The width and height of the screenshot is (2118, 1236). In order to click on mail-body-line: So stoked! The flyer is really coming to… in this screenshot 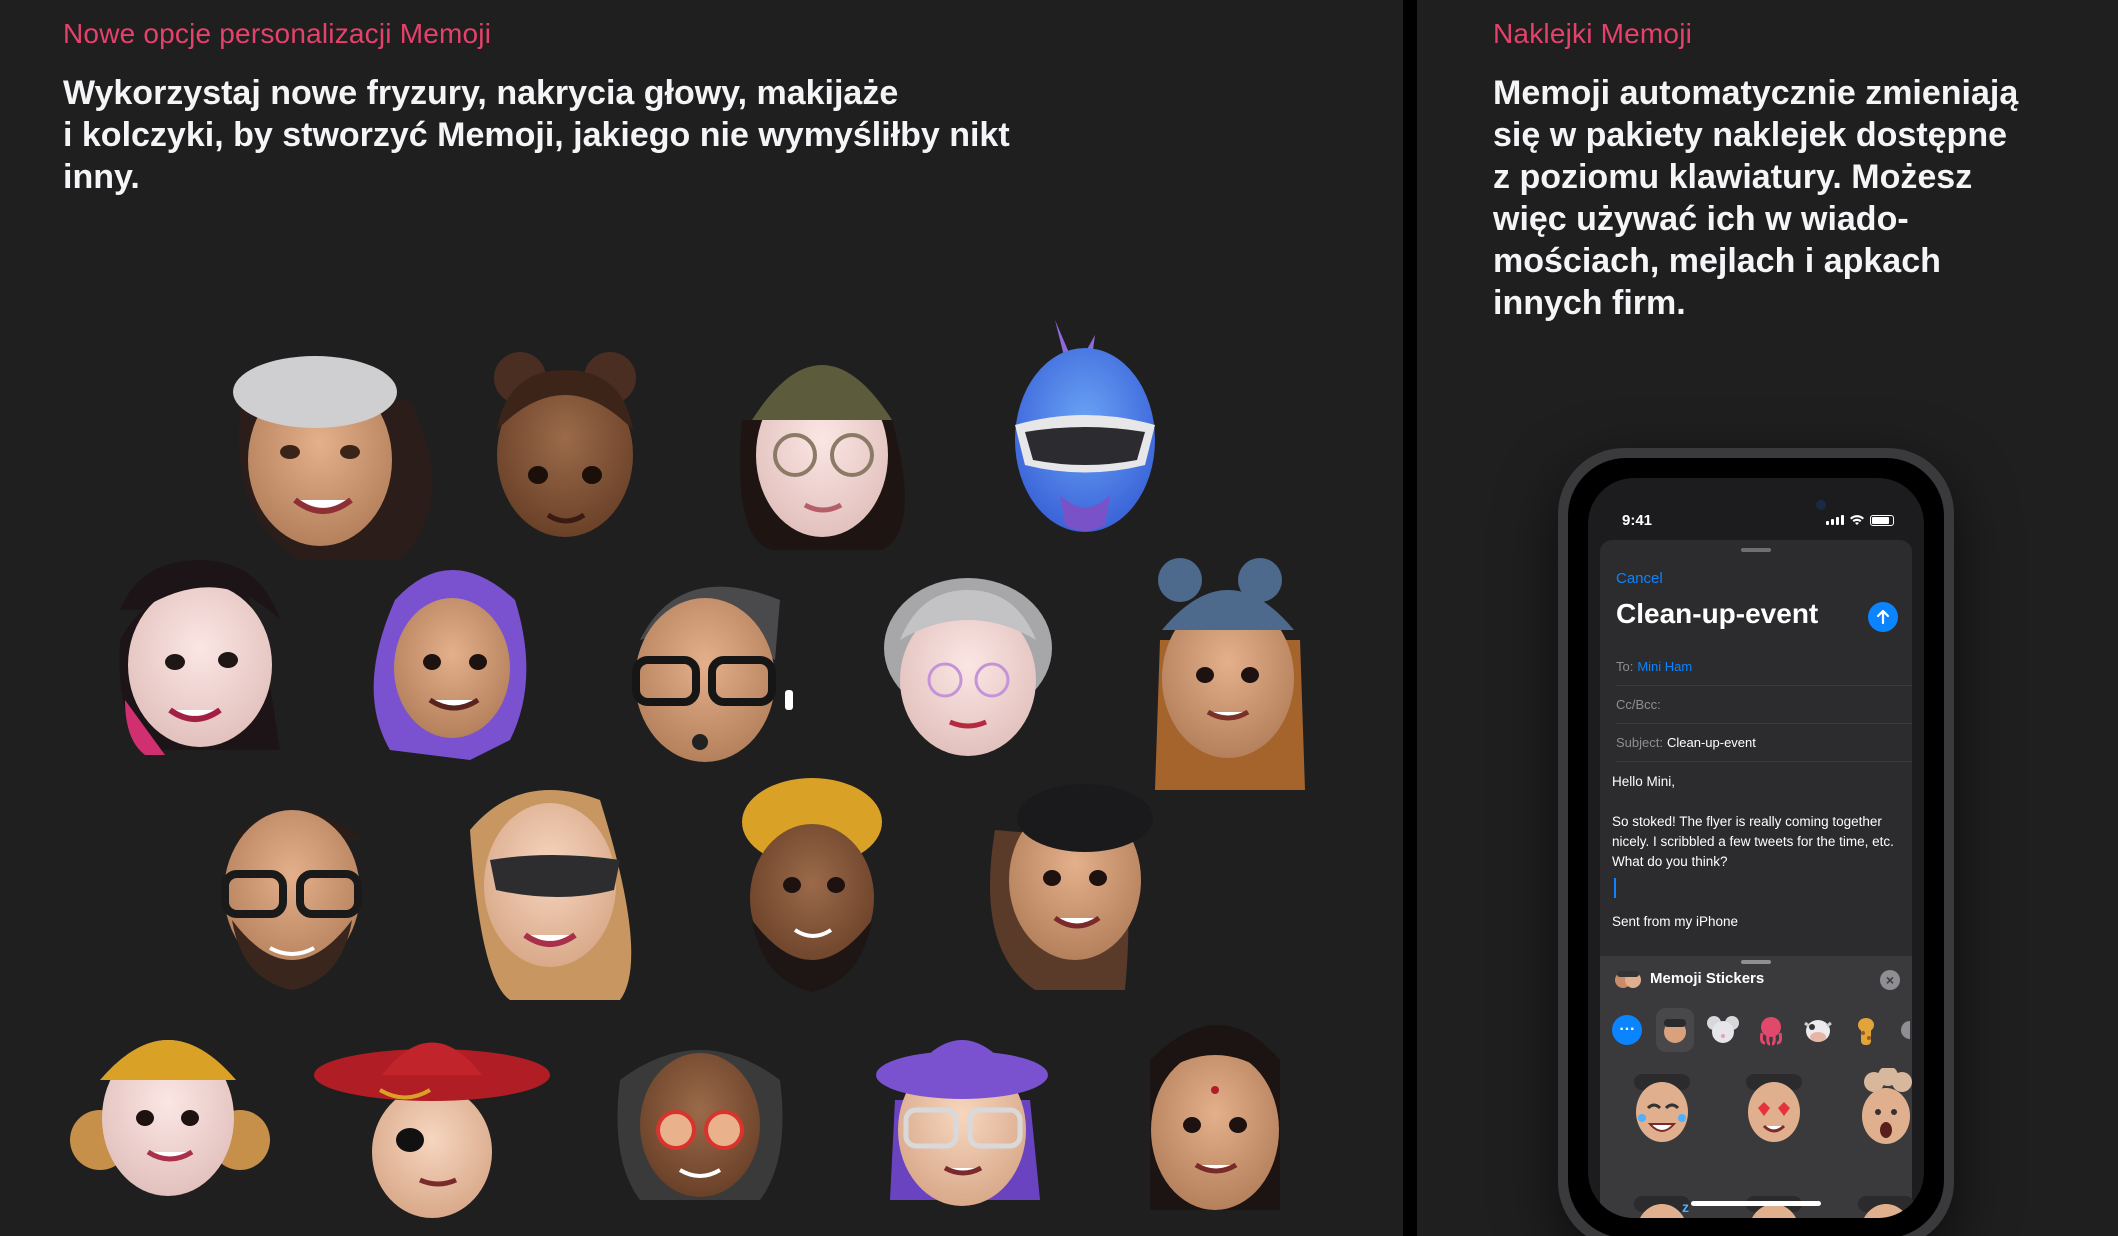, I will do `click(1747, 821)`.